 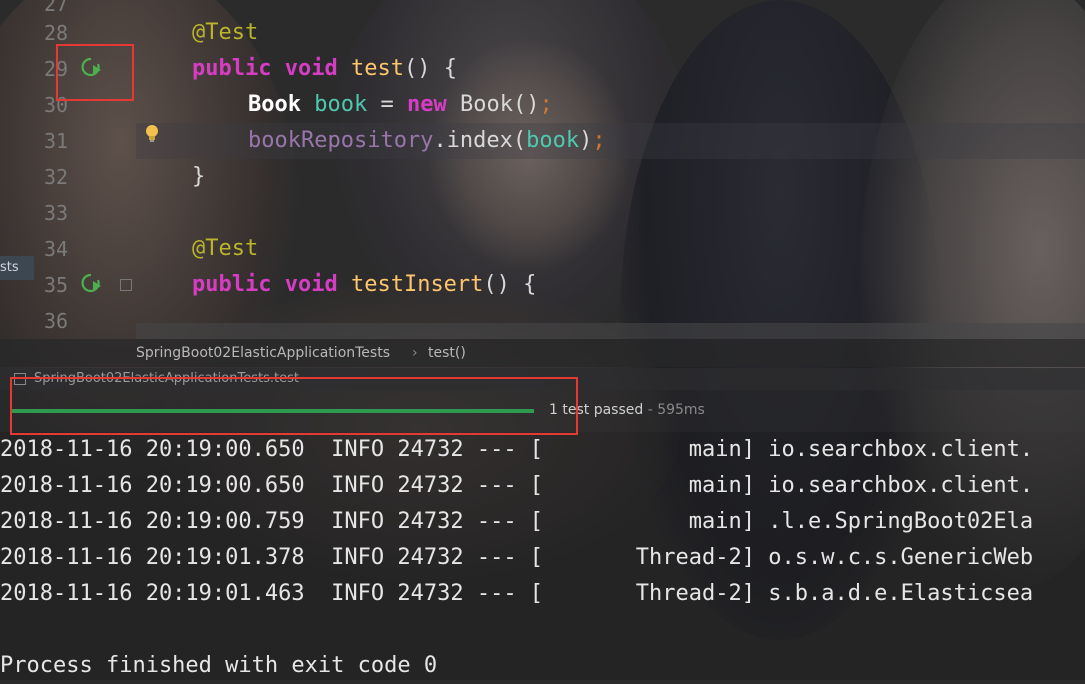 What do you see at coordinates (417, 284) in the screenshot?
I see `method-name: testInsert` at bounding box center [417, 284].